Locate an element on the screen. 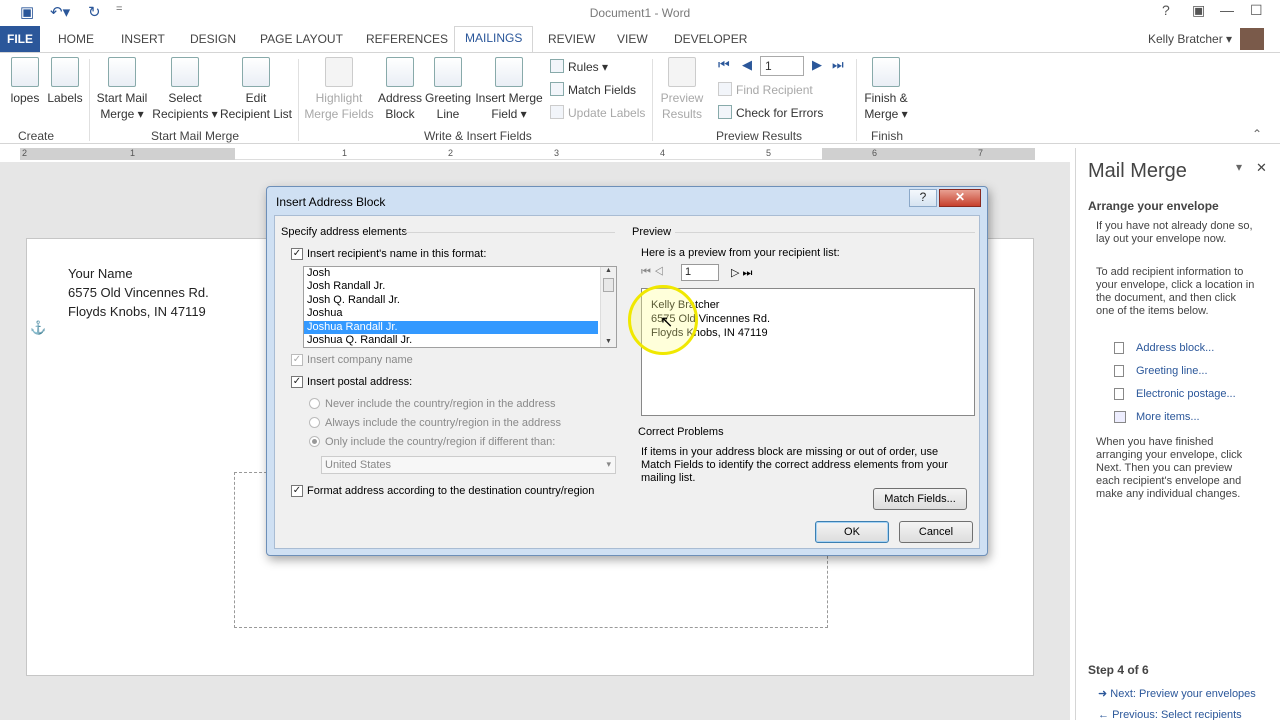 Image resolution: width=1280 pixels, height=720 pixels. previous-record-icon: ◀ is located at coordinates (747, 65).